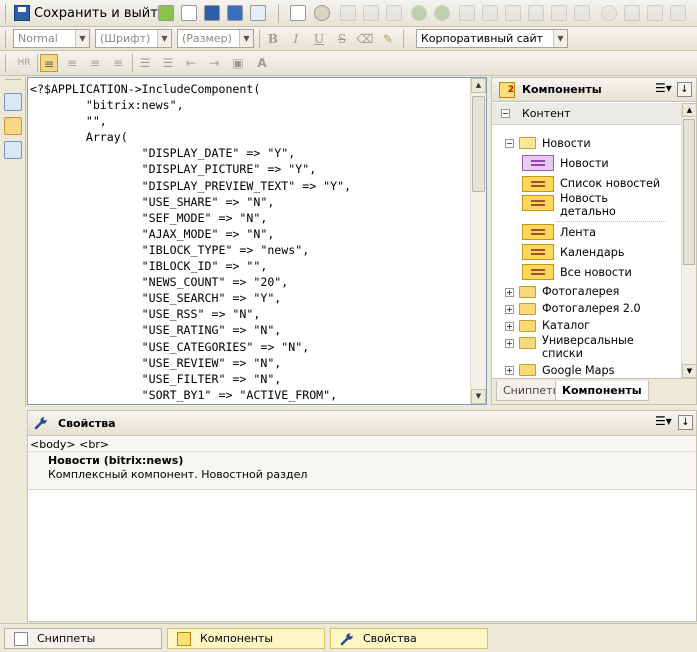  I want to click on site-template-select: Корпоративный сайт ▼, so click(492, 38).